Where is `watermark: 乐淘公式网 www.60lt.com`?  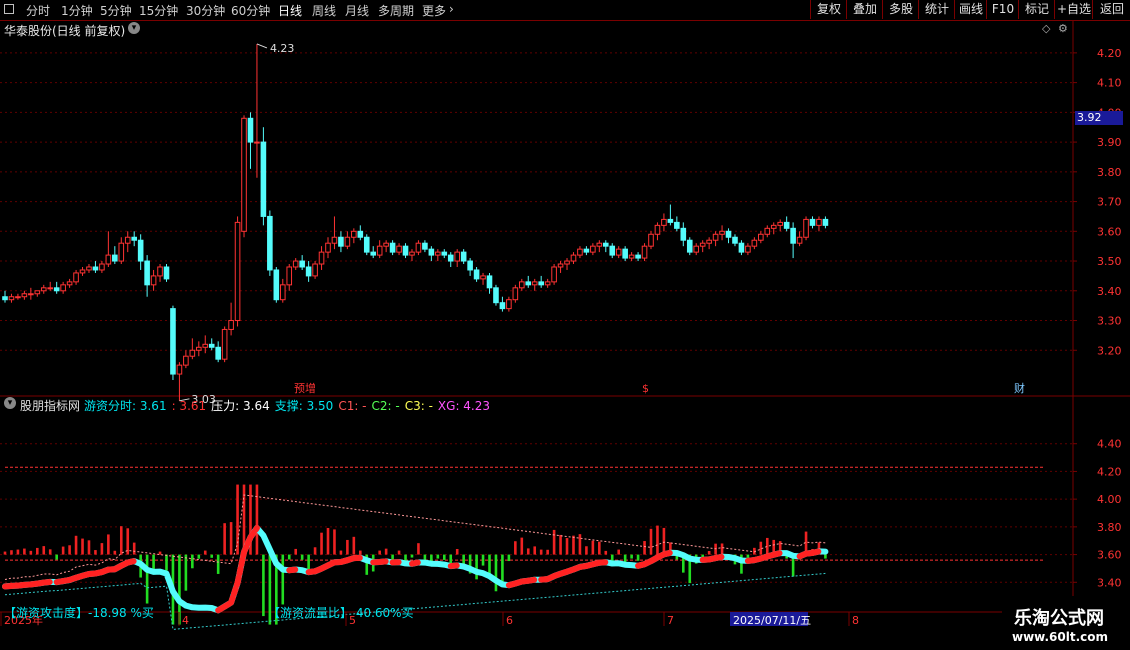
watermark: 乐淘公式网 www.60lt.com is located at coordinates (1066, 623).